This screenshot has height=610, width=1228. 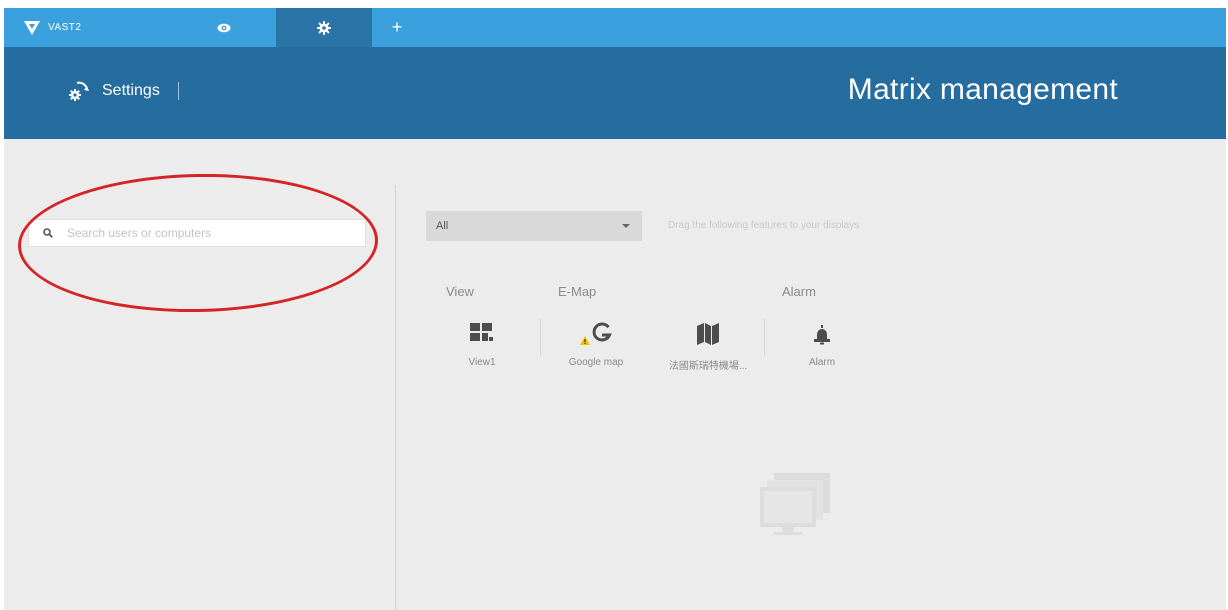 What do you see at coordinates (708, 334) in the screenshot?
I see `map-icon` at bounding box center [708, 334].